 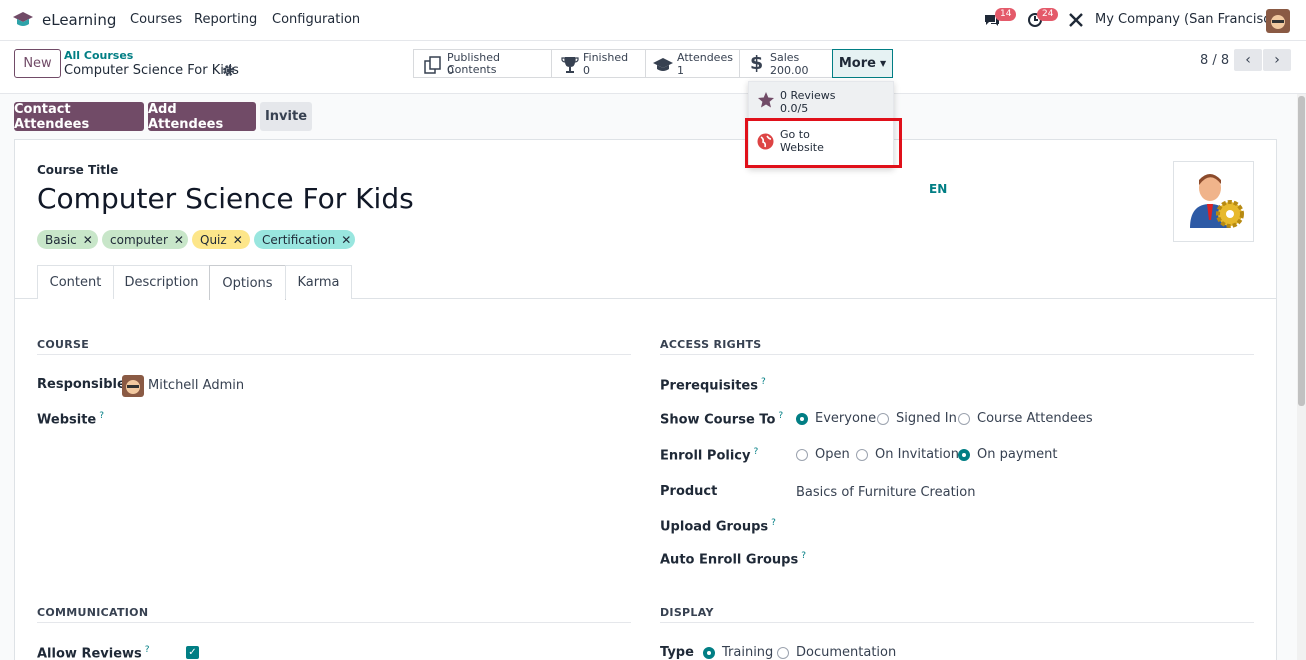 What do you see at coordinates (733, 559) in the screenshot?
I see `auto-enroll-groups-label: Auto Enroll Groups?` at bounding box center [733, 559].